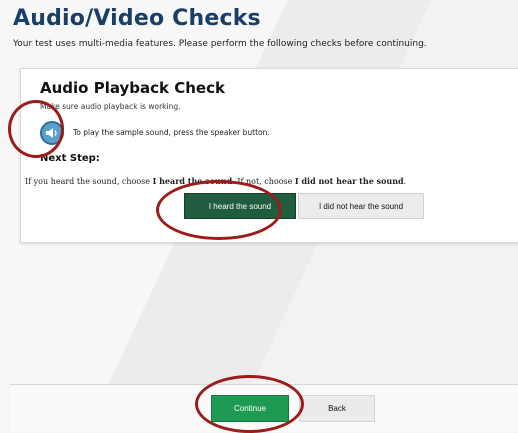  I want to click on not-heard-sound-button: I did not hear the sound, so click(361, 206).